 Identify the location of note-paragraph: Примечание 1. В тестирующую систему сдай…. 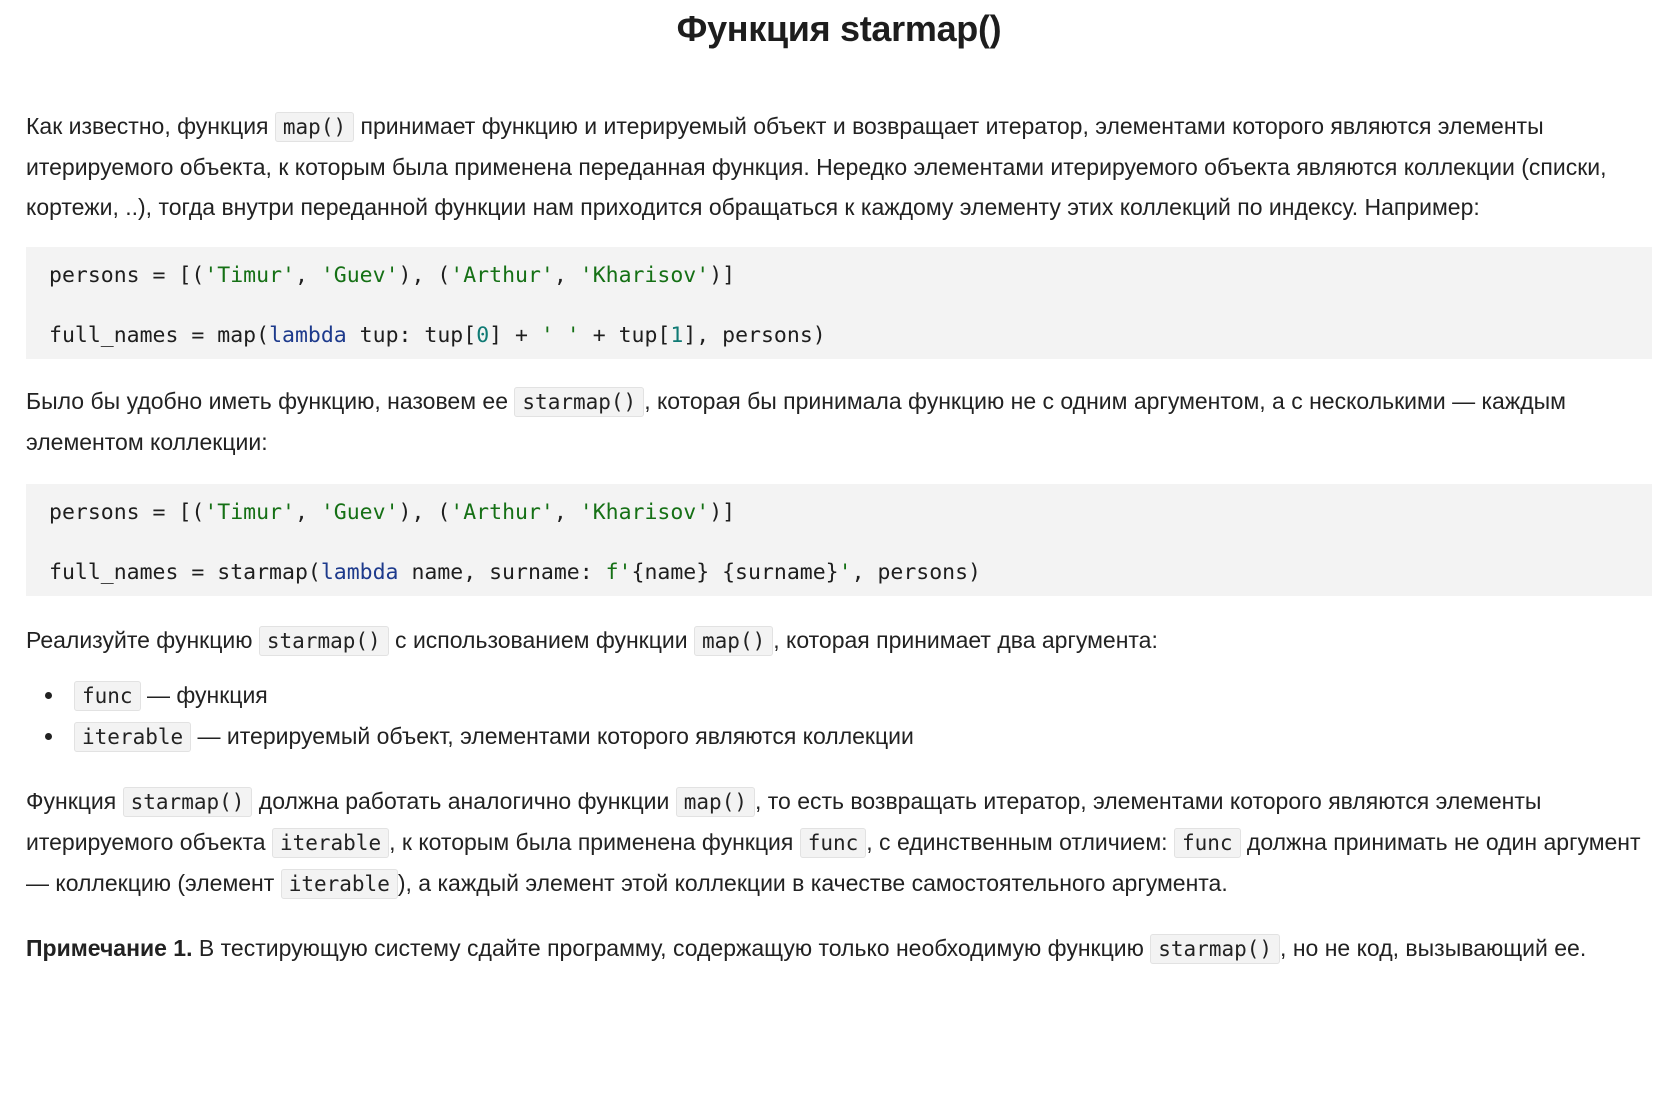
(839, 948).